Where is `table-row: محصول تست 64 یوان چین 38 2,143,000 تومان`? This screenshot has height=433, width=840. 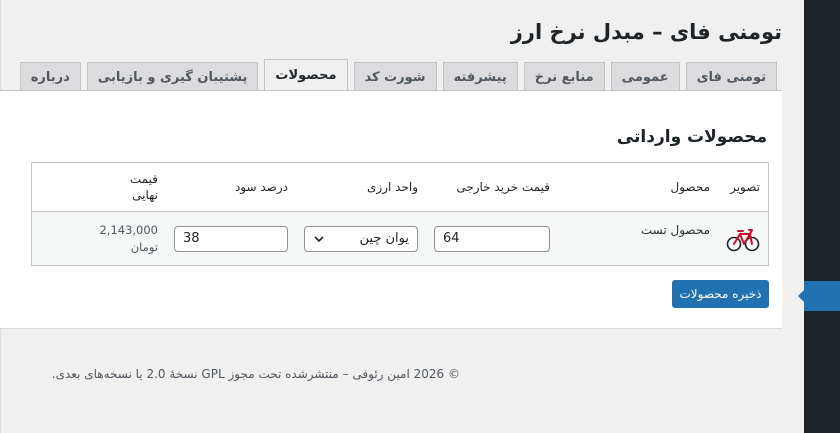 table-row: محصول تست 64 یوان چین 38 2,143,000 تومان is located at coordinates (400, 238).